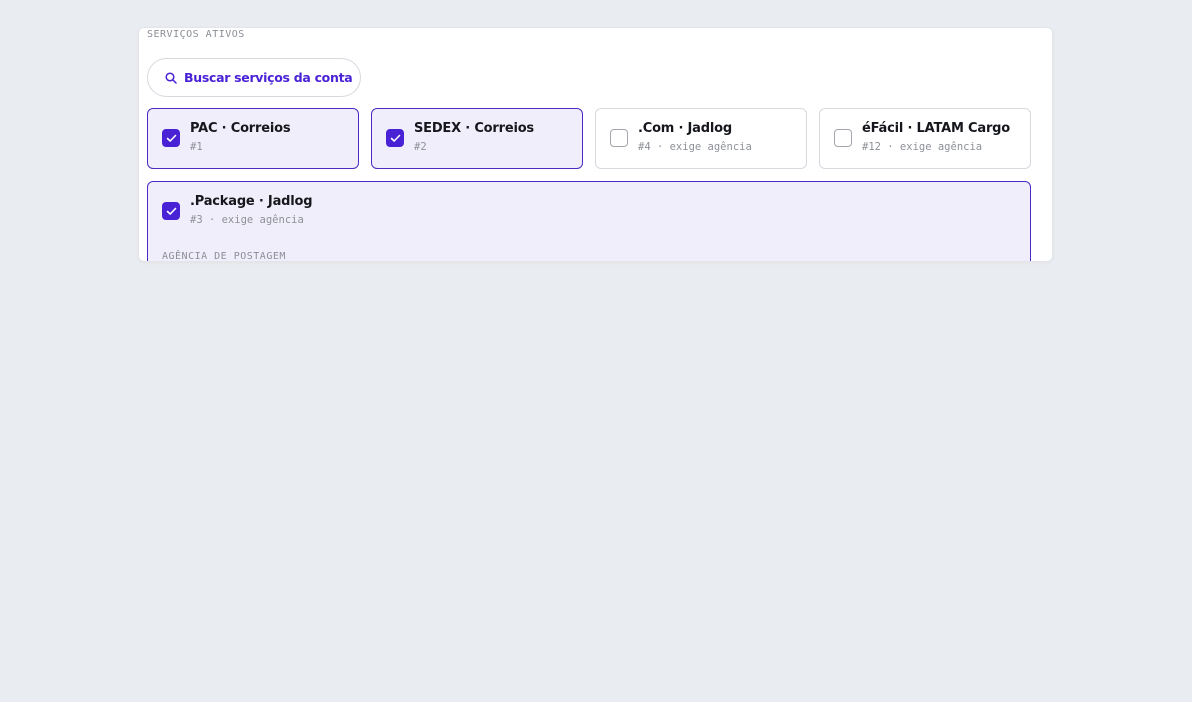 This screenshot has height=702, width=1192. I want to click on service-card-efacil: éFácil · LATAM Cargo #12 · exige agência, so click(925, 138).